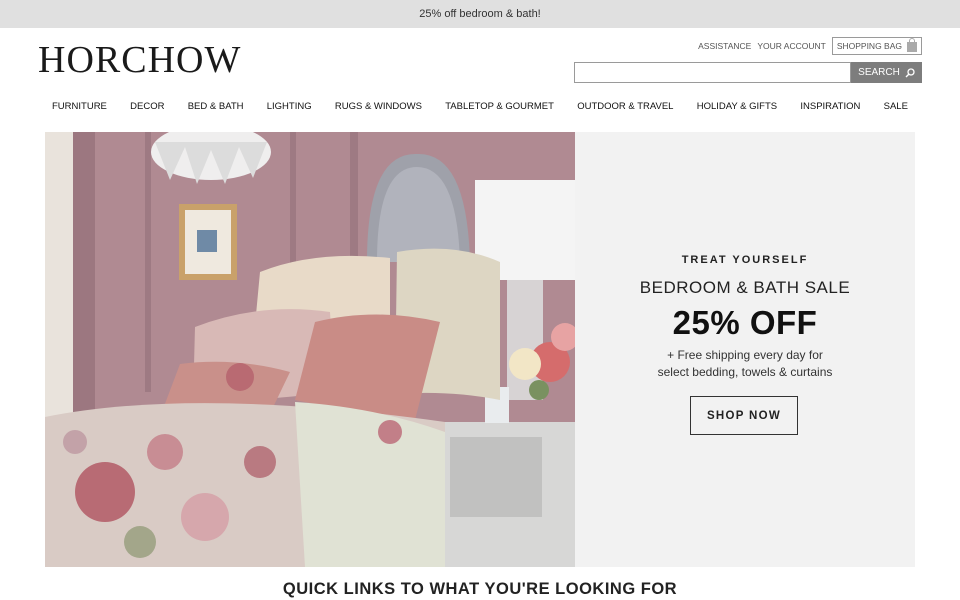 The image size is (960, 600). I want to click on shopping-bag-label: SHOPPING BAG, so click(869, 46).